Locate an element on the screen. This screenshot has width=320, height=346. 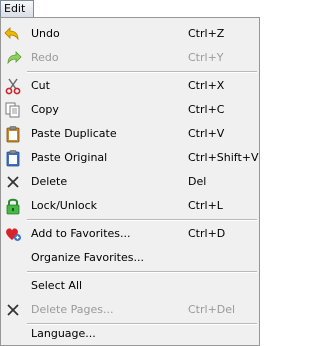
menu-item-shortcut: Ctrl+Shift+V is located at coordinates (223, 157).